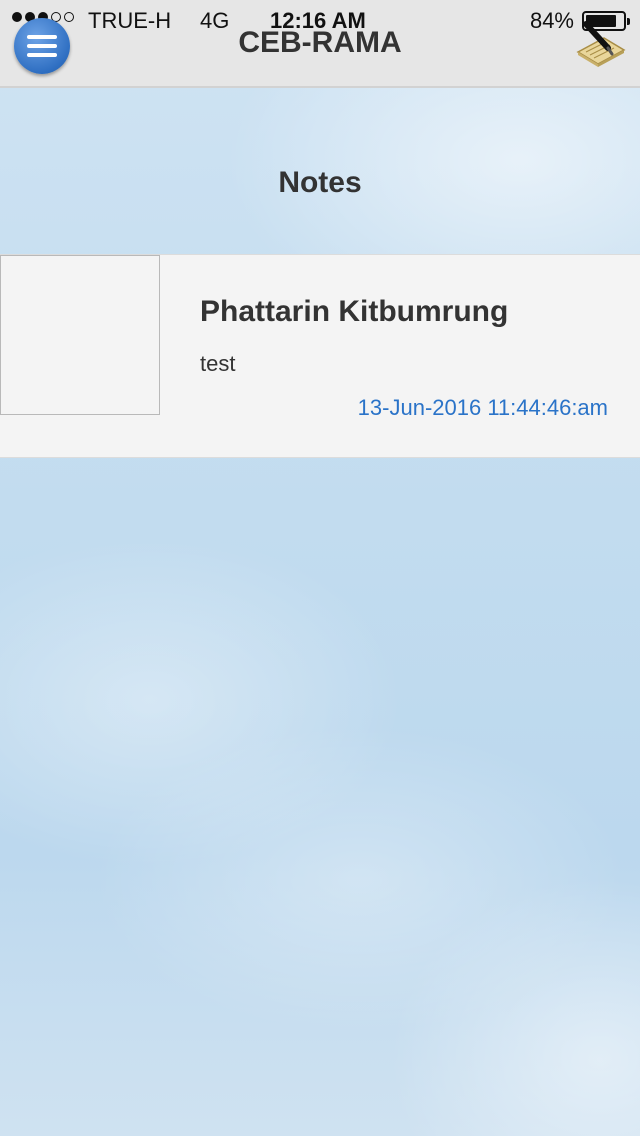 Image resolution: width=640 pixels, height=1136 pixels. I want to click on app-title: CEB-RAMA, so click(320, 42).